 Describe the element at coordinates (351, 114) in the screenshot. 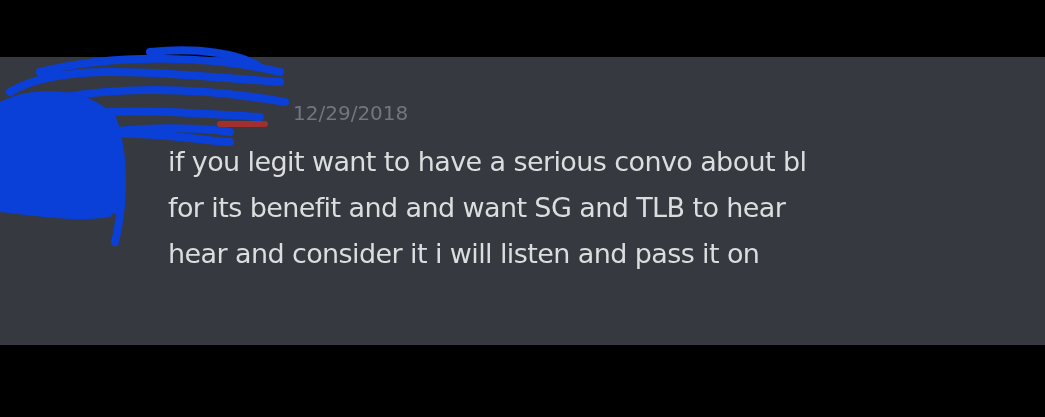

I see `timestamp: 12/29/2018` at that location.